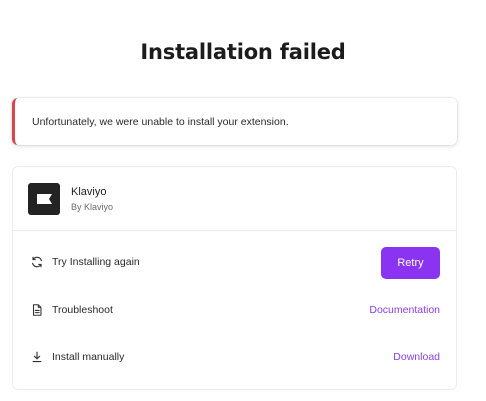 The image size is (486, 401). Describe the element at coordinates (410, 263) in the screenshot. I see `retry-button: Retry` at that location.